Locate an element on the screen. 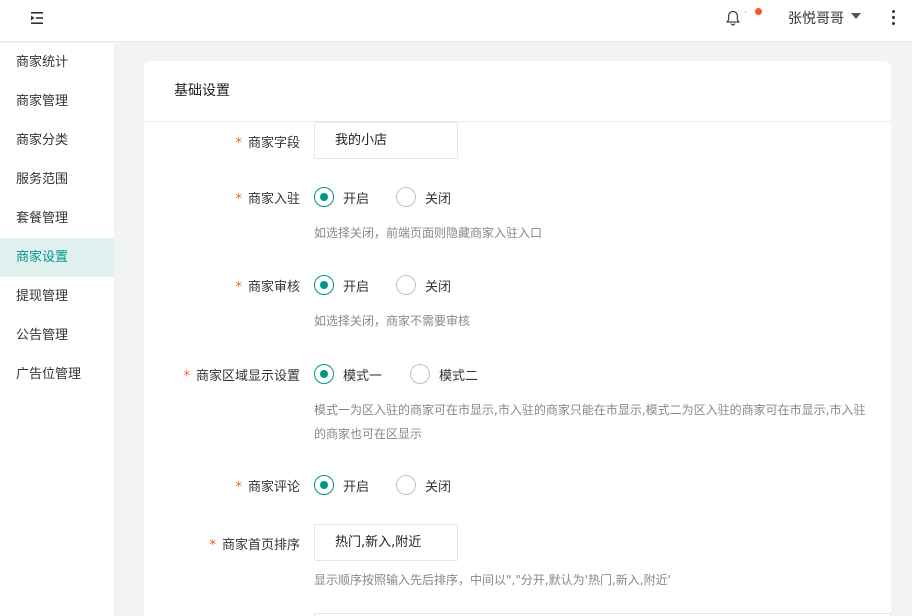 The height and width of the screenshot is (616, 912). sidebar-item-ad-manage: 广告位管理 is located at coordinates (57, 374).